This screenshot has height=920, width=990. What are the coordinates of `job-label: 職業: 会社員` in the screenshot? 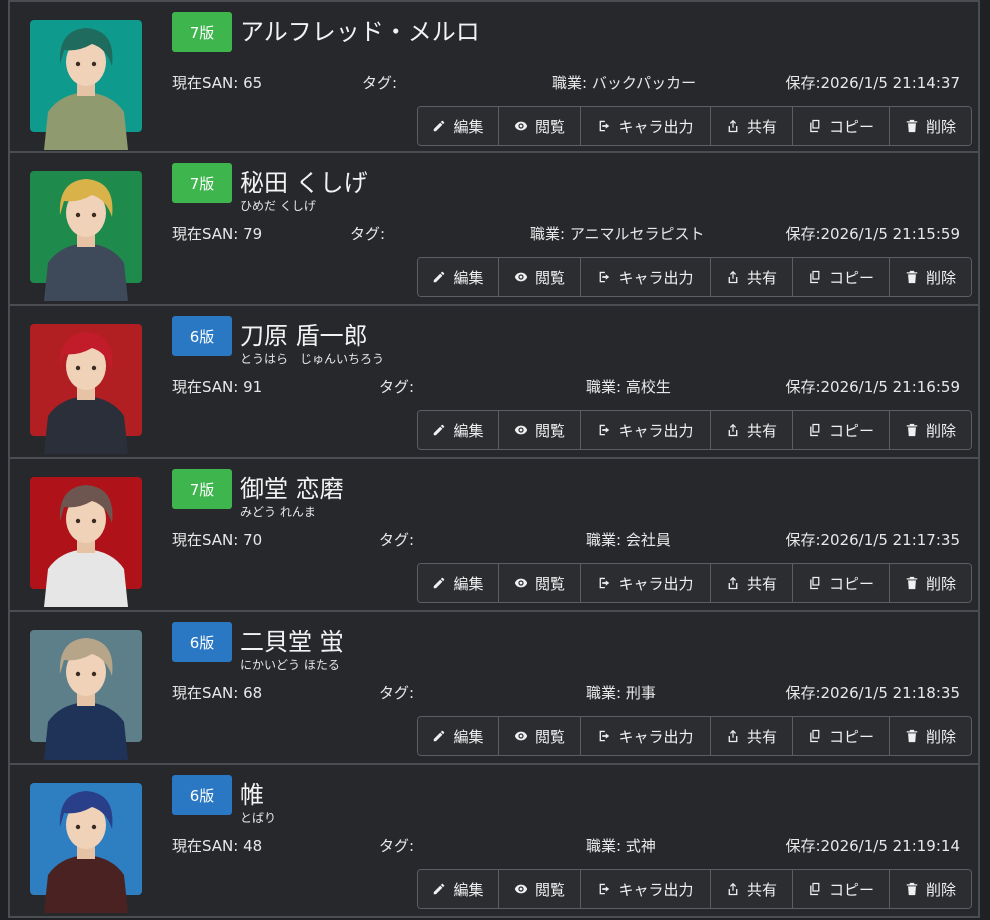 It's located at (628, 540).